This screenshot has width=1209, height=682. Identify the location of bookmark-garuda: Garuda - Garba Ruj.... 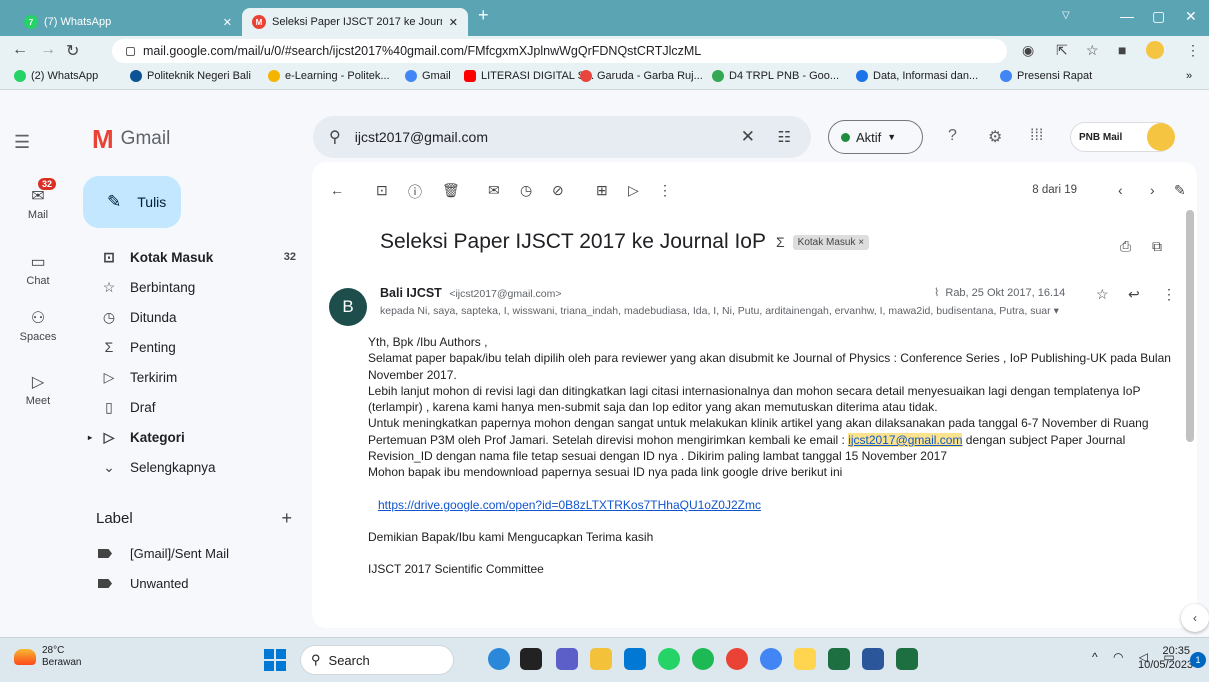
(641, 76).